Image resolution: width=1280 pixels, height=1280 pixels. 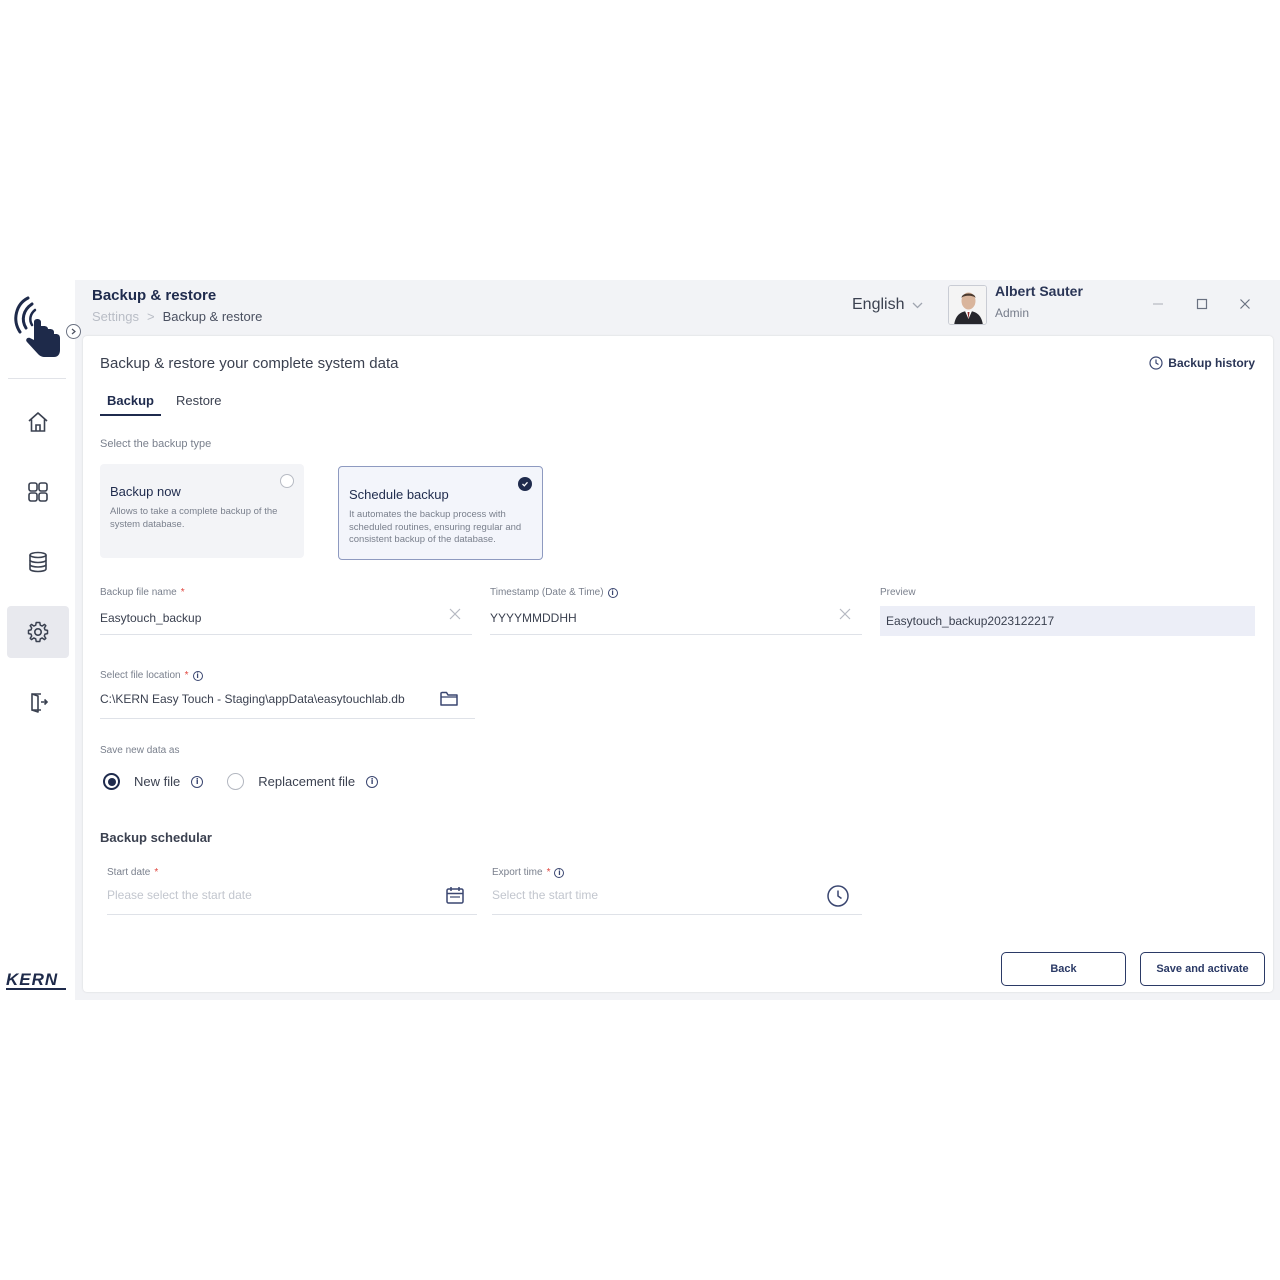 I want to click on page-title: Backup & restore, so click(x=154, y=295).